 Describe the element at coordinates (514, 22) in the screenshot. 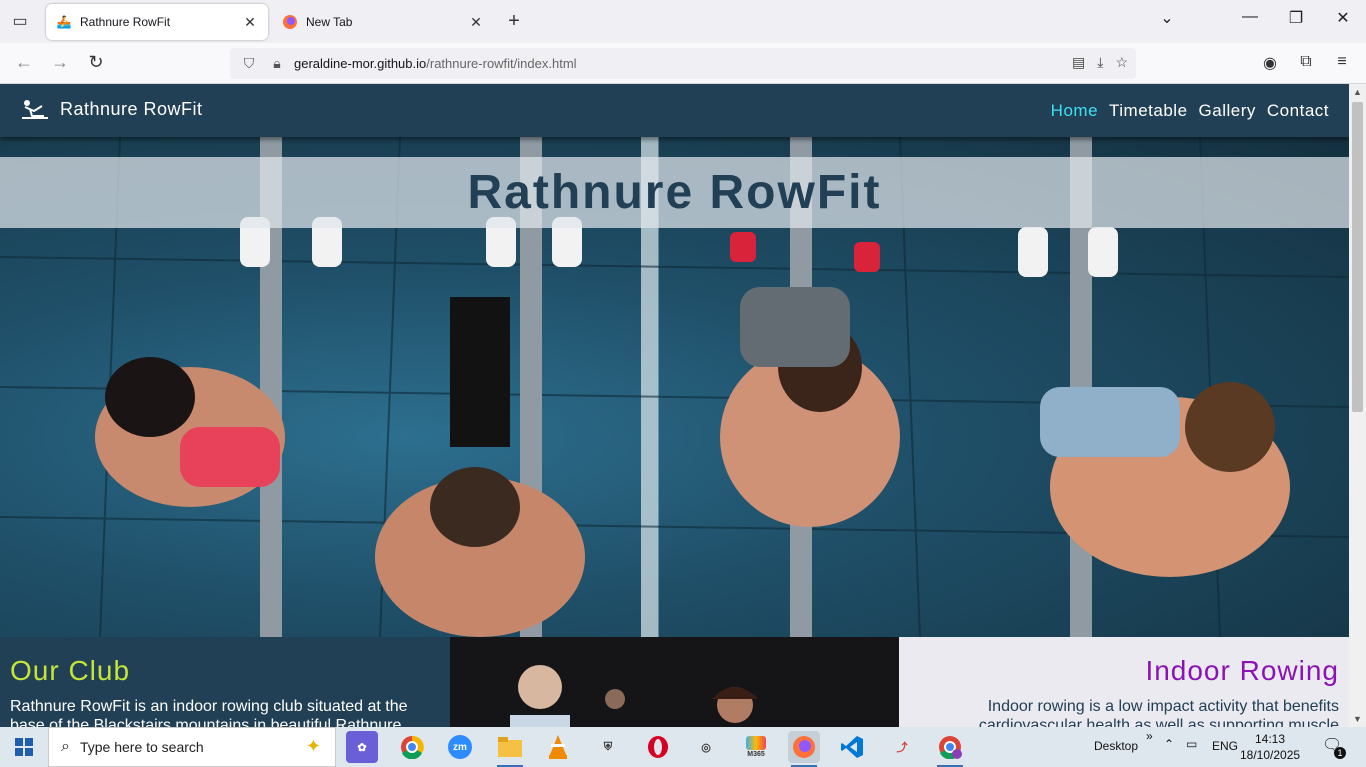

I see `new-tab-button: +` at that location.